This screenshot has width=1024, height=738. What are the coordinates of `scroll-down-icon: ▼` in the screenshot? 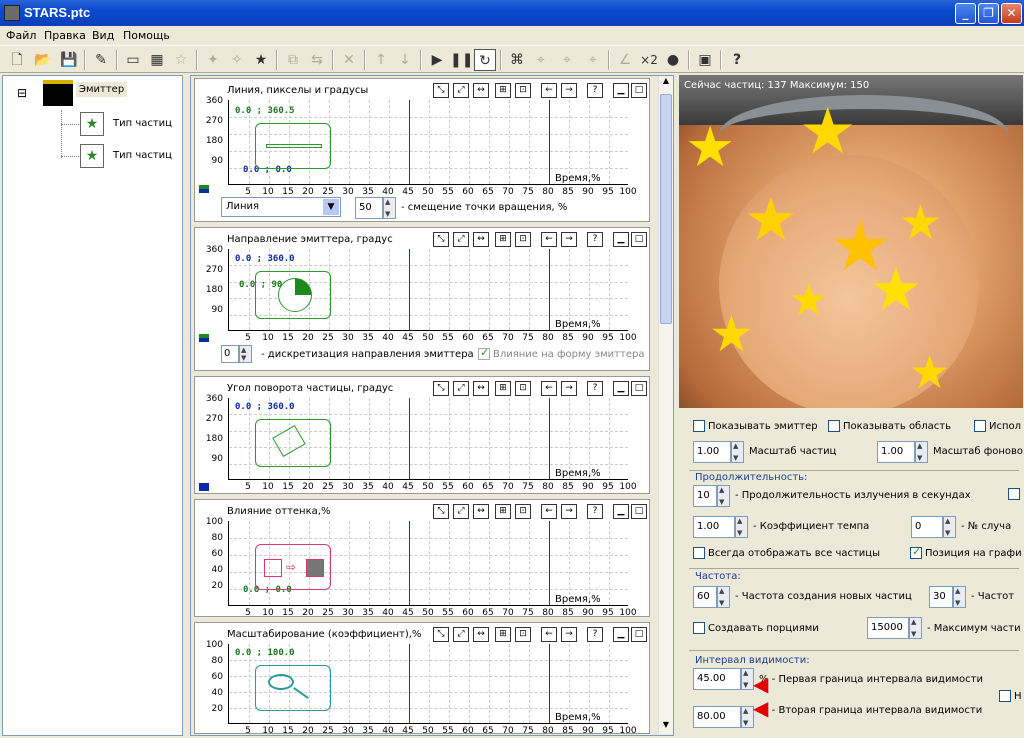 It's located at (666, 727).